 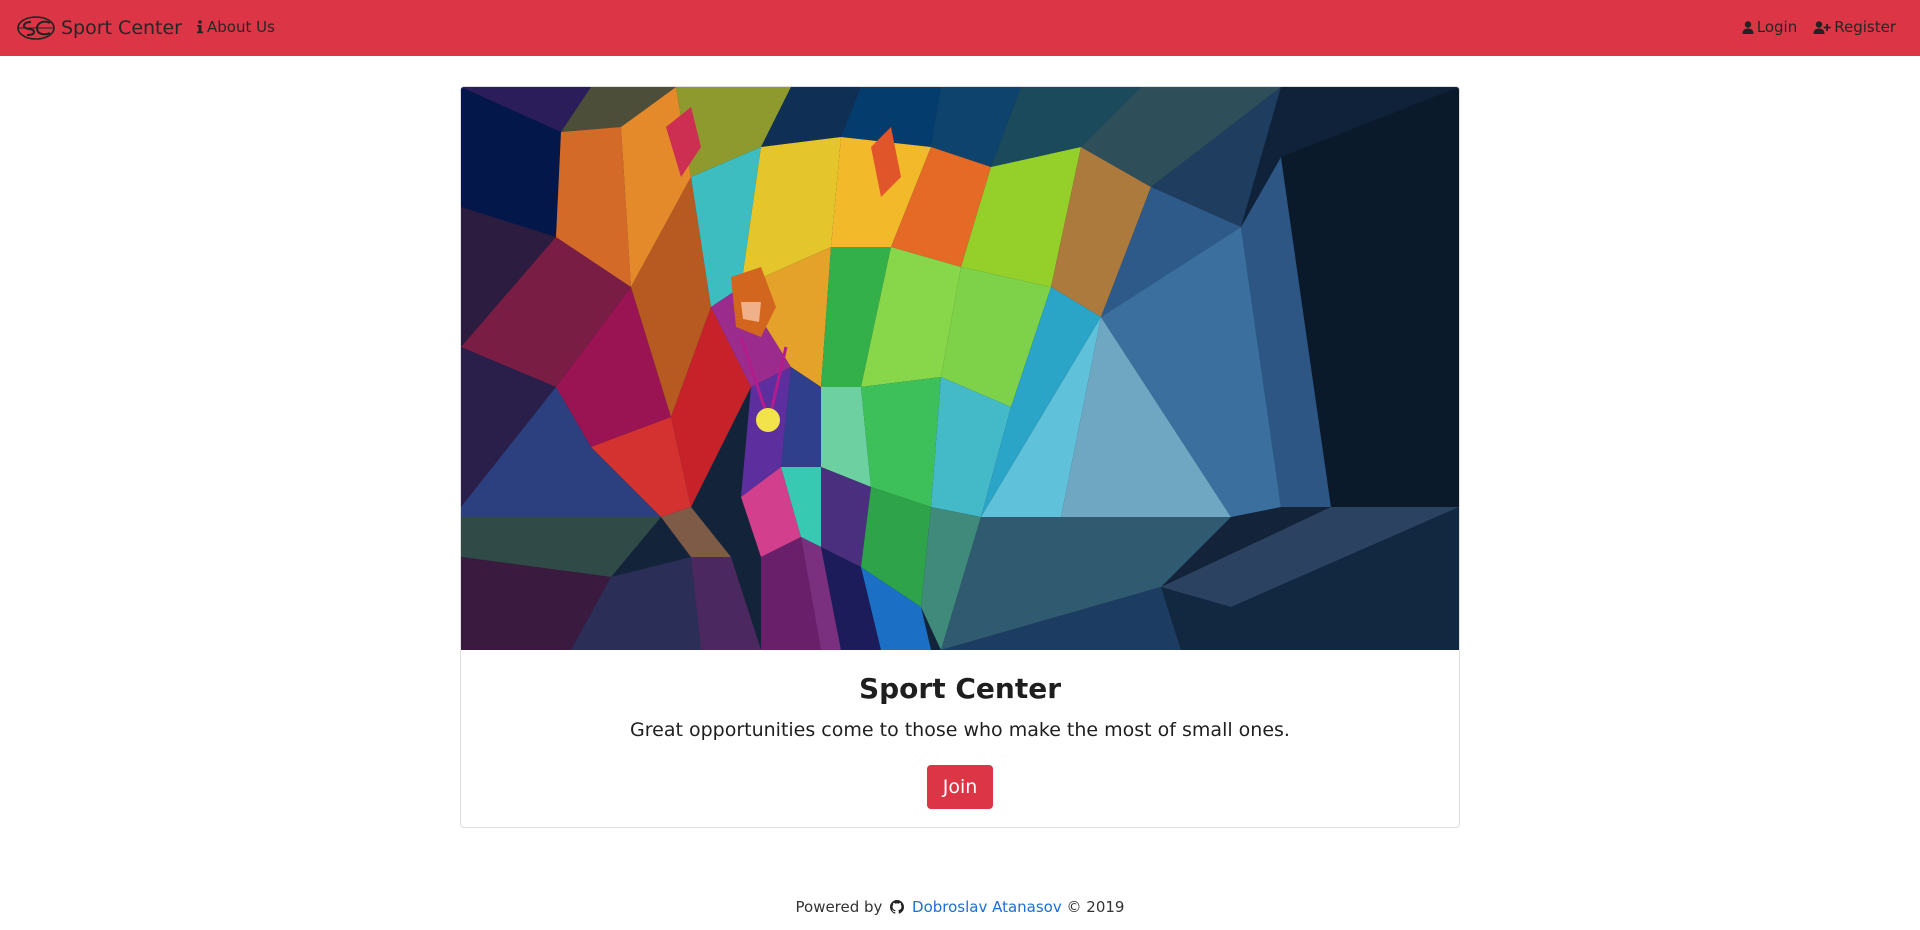 I want to click on github-icon, so click(x=897, y=907).